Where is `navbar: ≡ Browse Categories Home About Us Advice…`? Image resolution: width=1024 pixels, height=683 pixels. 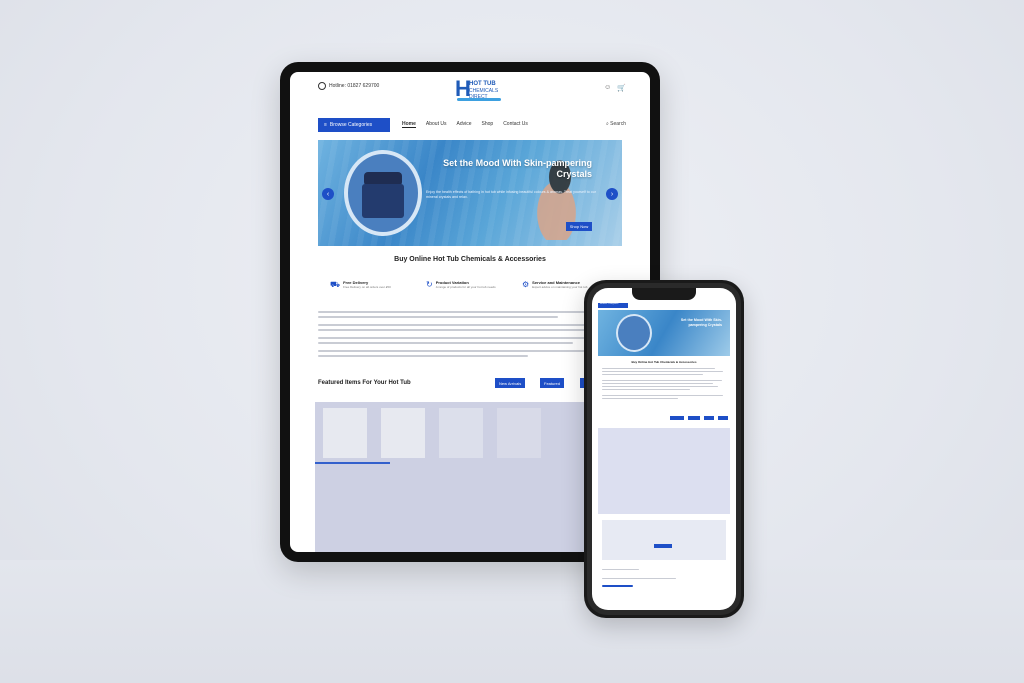
navbar: ≡ Browse Categories Home About Us Advice… is located at coordinates (470, 126).